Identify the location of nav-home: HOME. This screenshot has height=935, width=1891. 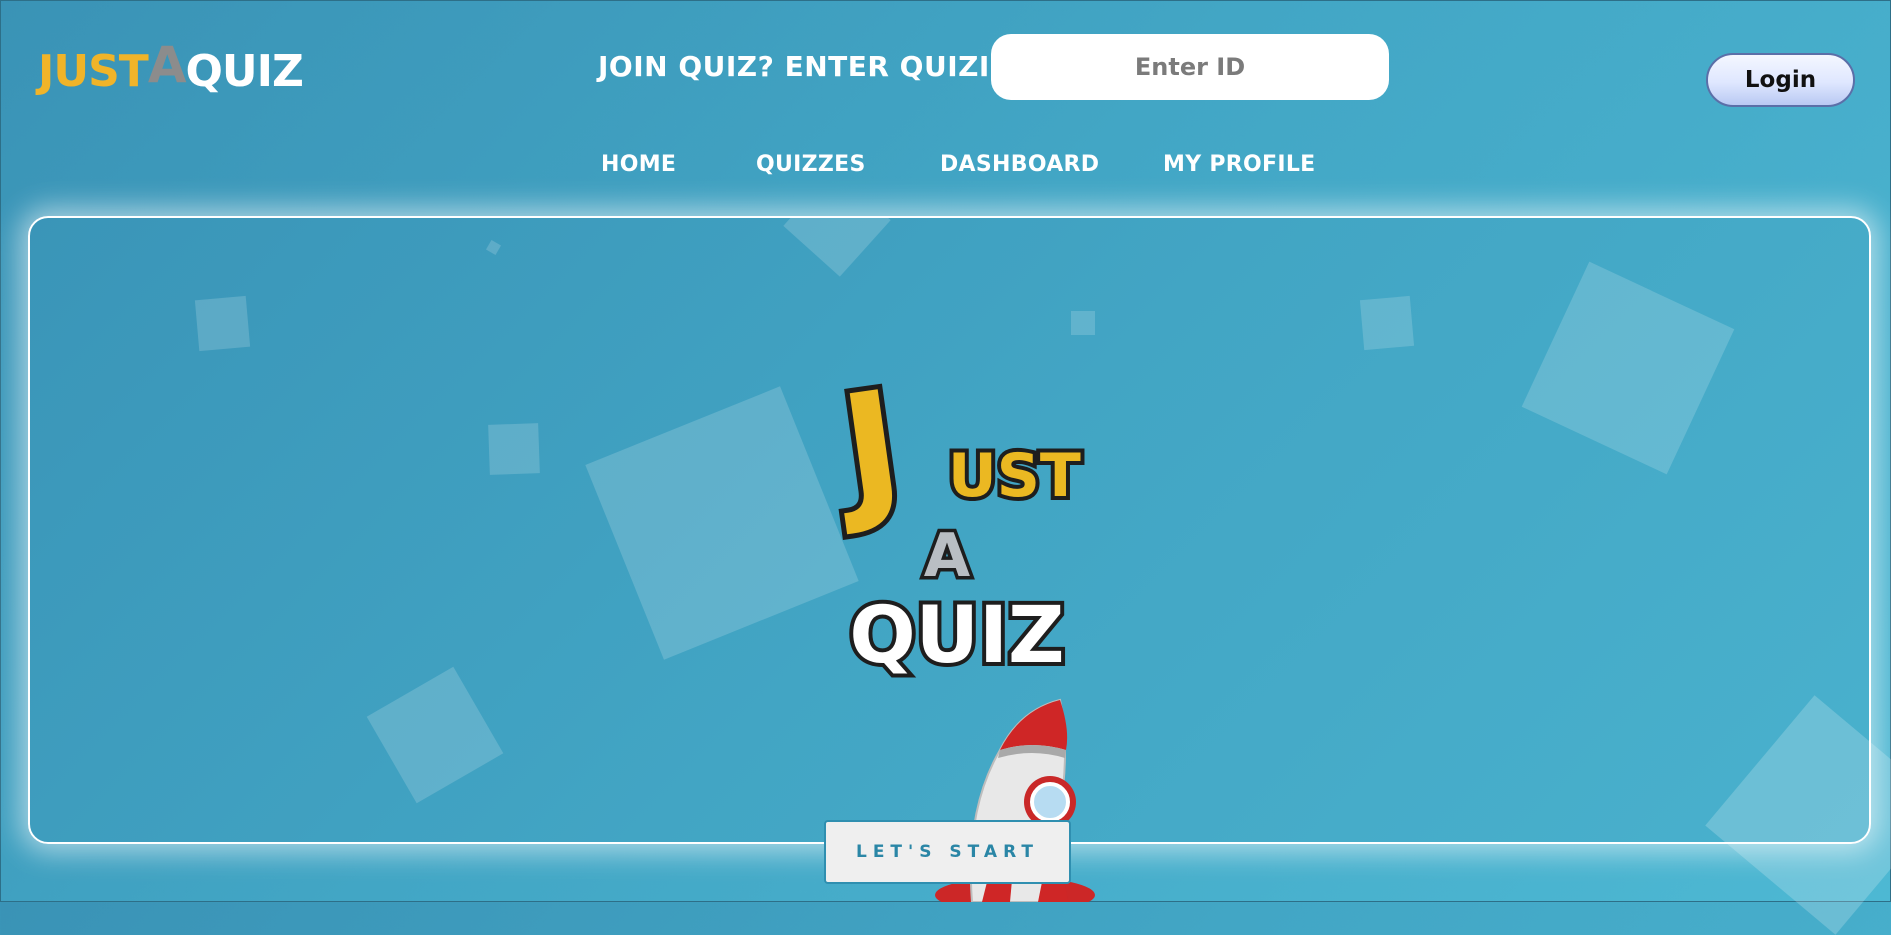
(638, 164).